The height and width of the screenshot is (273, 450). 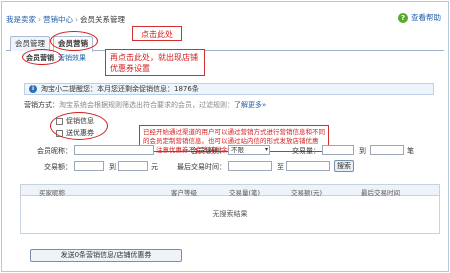 What do you see at coordinates (280, 167) in the screenshot?
I see `to2-label: 至` at bounding box center [280, 167].